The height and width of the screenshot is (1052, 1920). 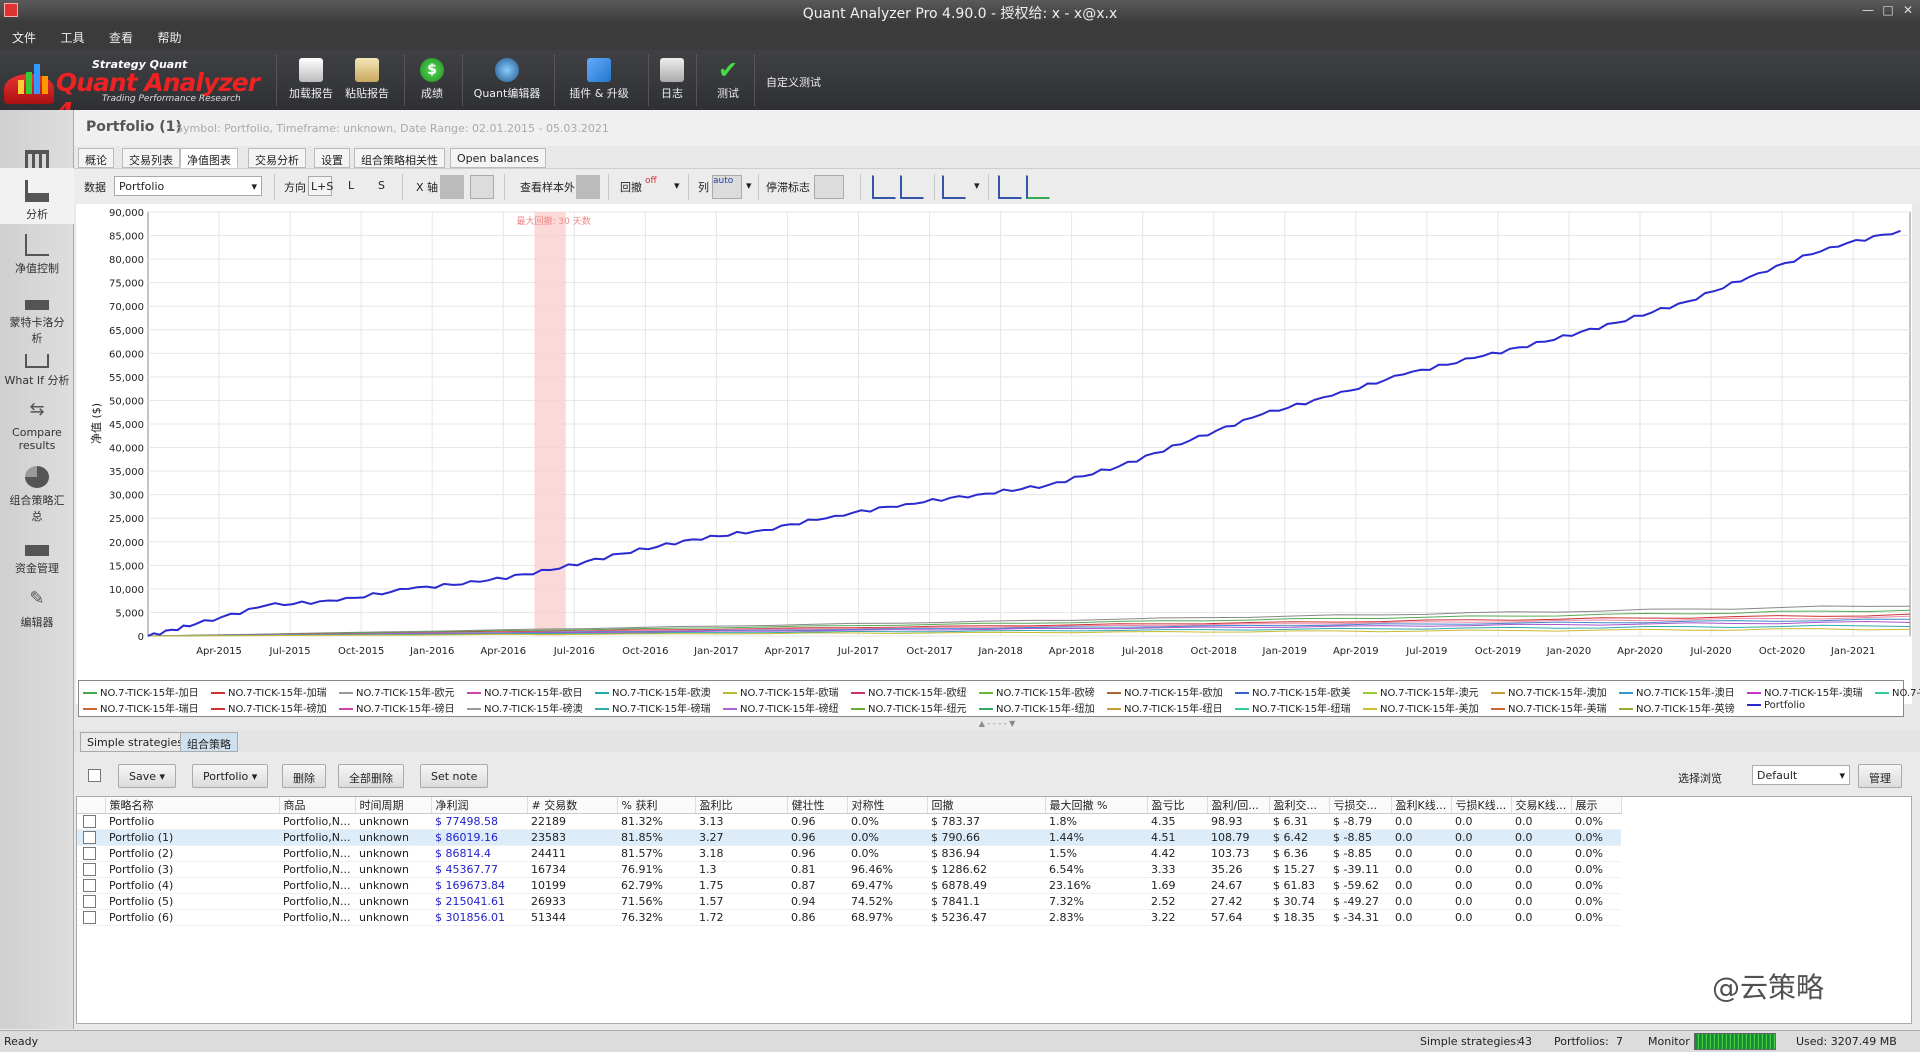 I want to click on toolbar-separator, so click(x=276, y=80).